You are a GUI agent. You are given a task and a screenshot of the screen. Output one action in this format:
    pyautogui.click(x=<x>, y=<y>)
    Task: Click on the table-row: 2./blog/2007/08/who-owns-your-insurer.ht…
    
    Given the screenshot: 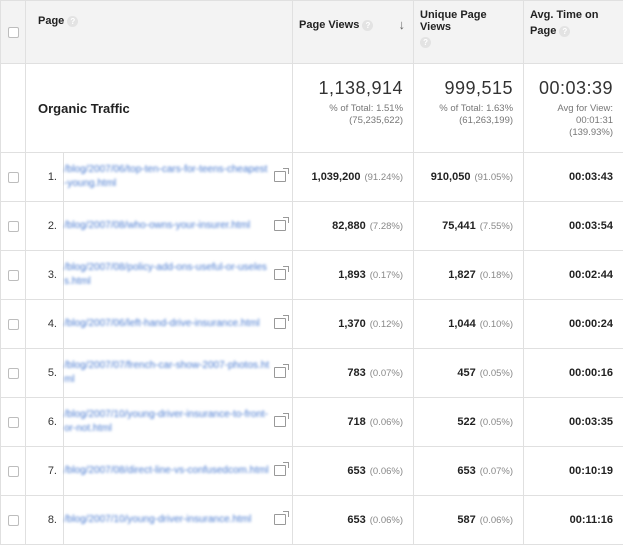 What is the action you would take?
    pyautogui.click(x=312, y=226)
    